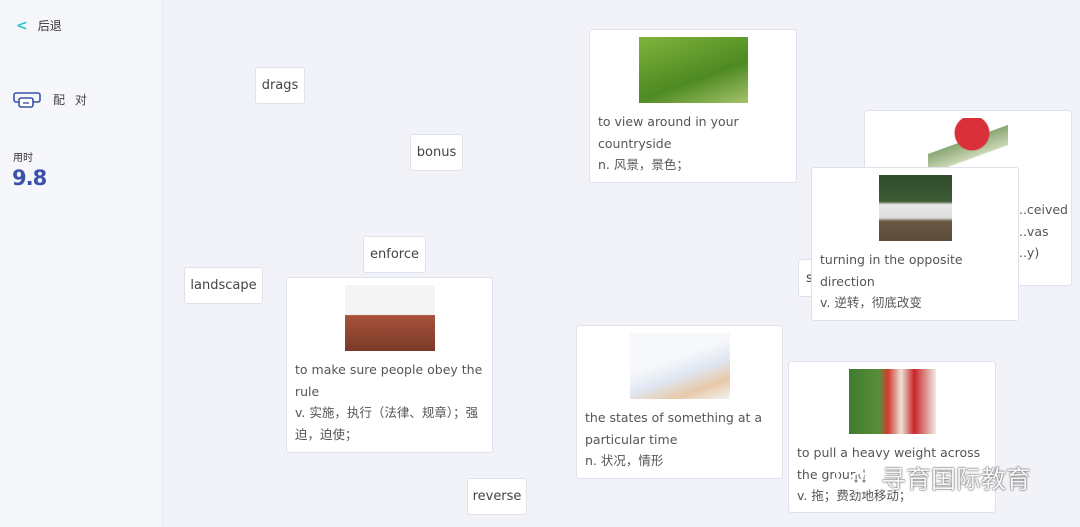  Describe the element at coordinates (22, 25) in the screenshot. I see `chevron-left-icon: <` at that location.